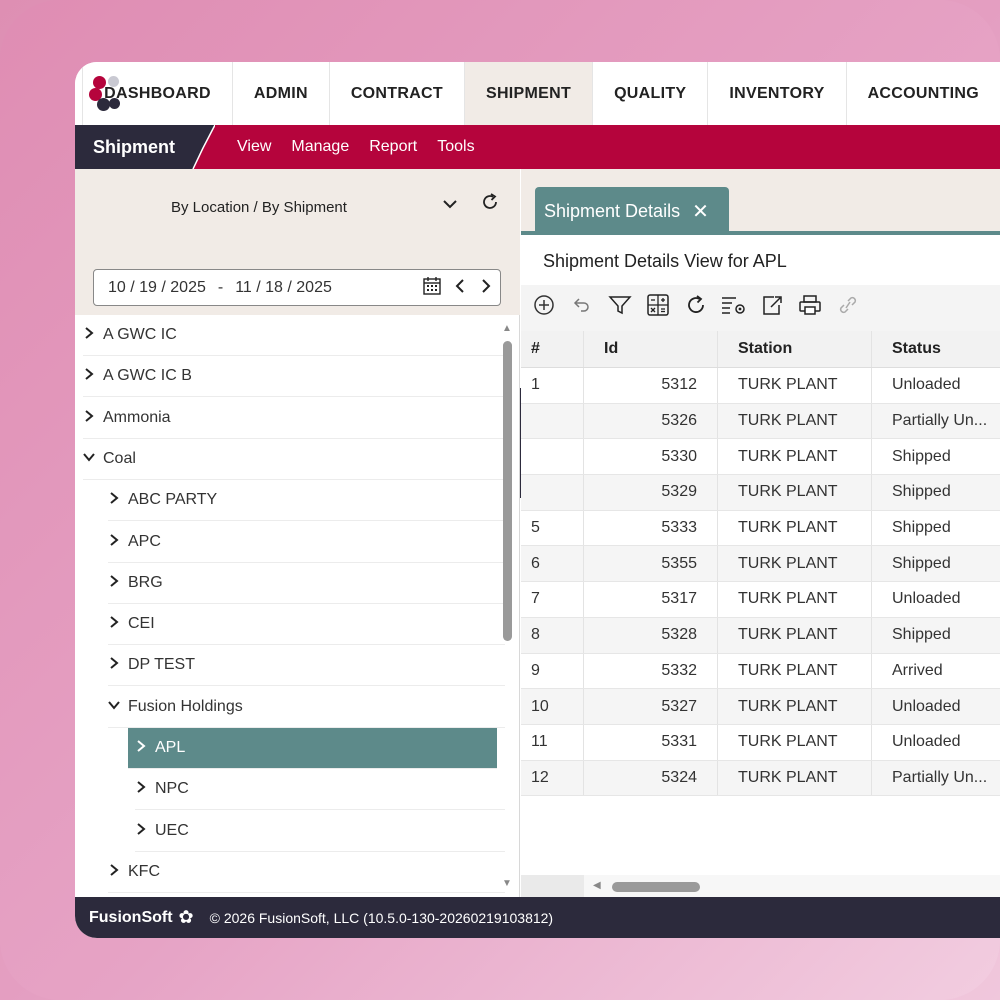  Describe the element at coordinates (320, 147) in the screenshot. I see `menu-manage: Manage` at that location.